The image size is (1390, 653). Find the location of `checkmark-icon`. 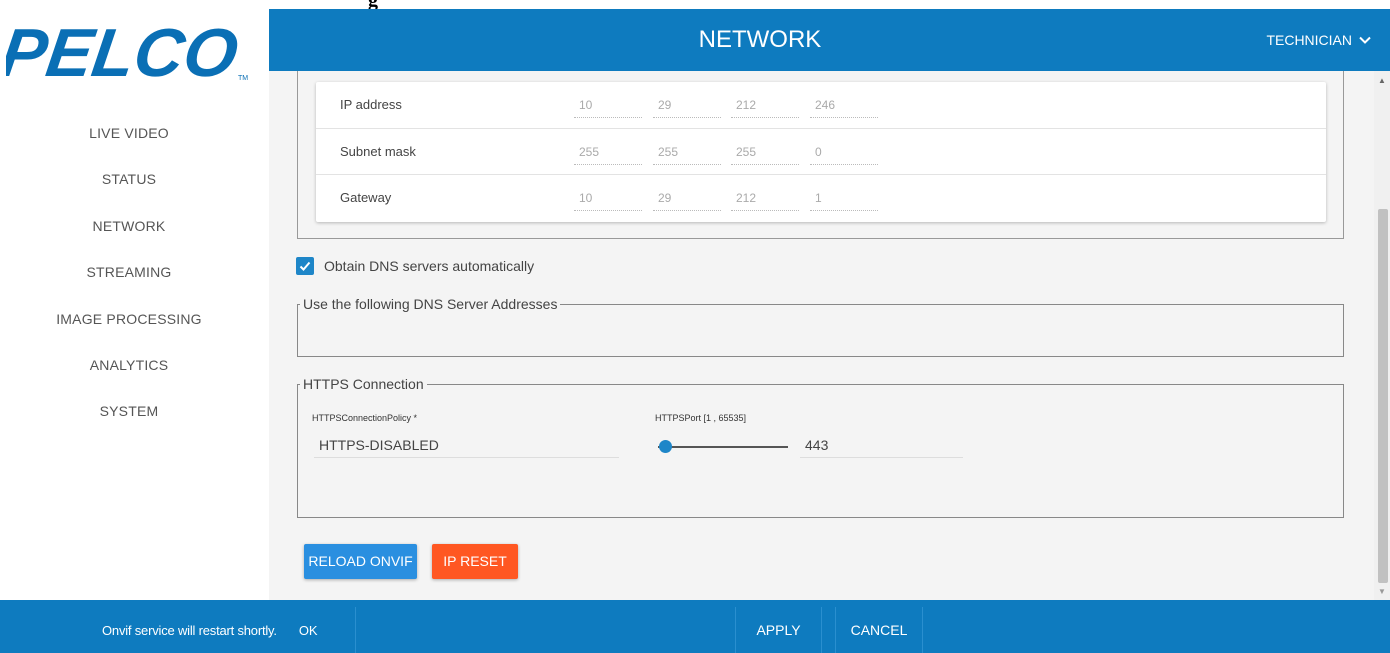

checkmark-icon is located at coordinates (305, 266).